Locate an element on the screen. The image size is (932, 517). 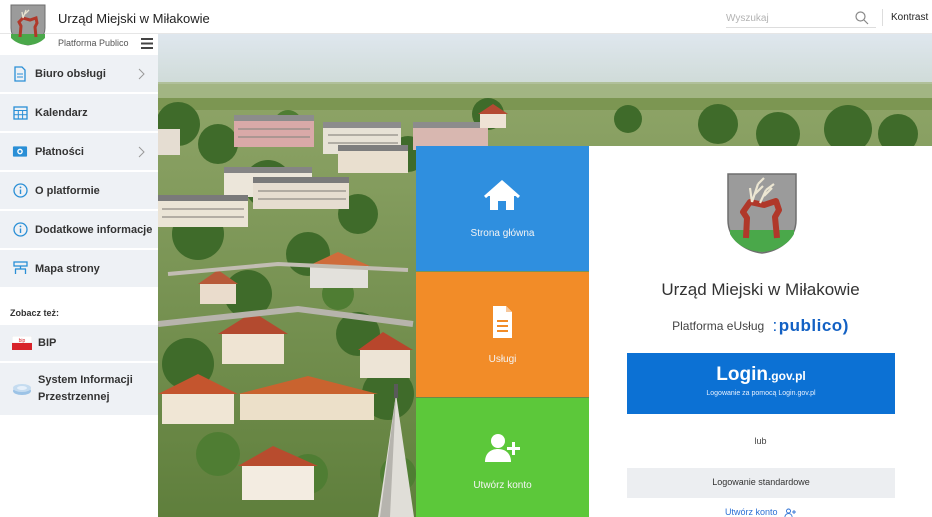
standard-login-button: Logowanie standardowe is located at coordinates (761, 483).